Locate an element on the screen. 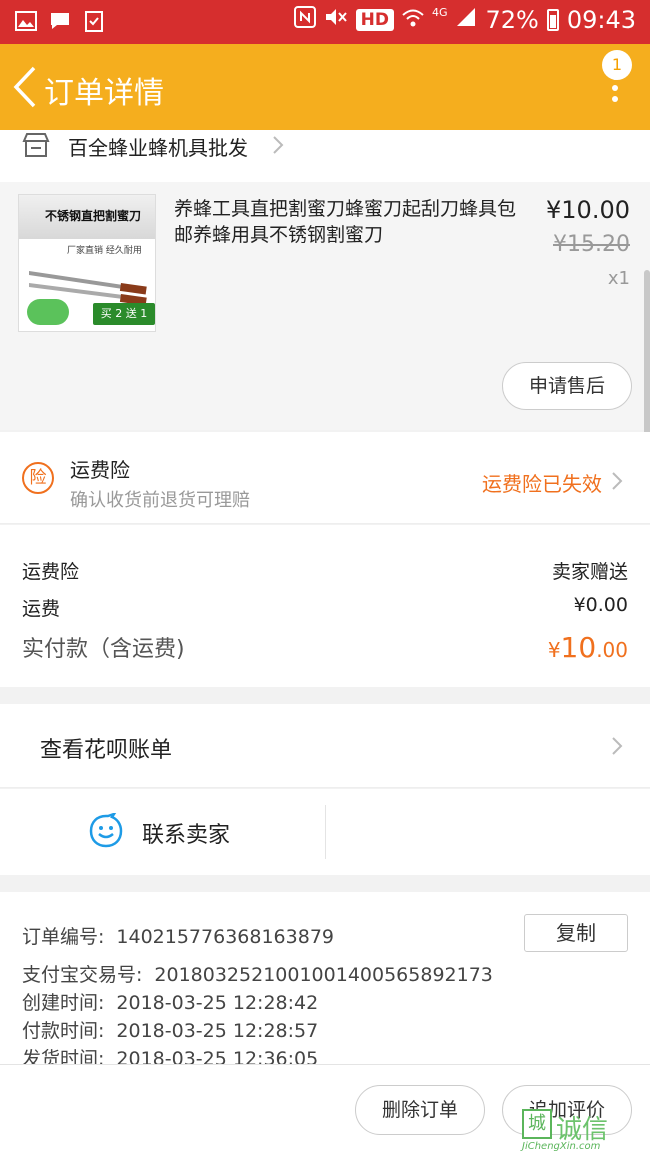 The height and width of the screenshot is (1155, 650). product-quantity: x1 is located at coordinates (618, 278).